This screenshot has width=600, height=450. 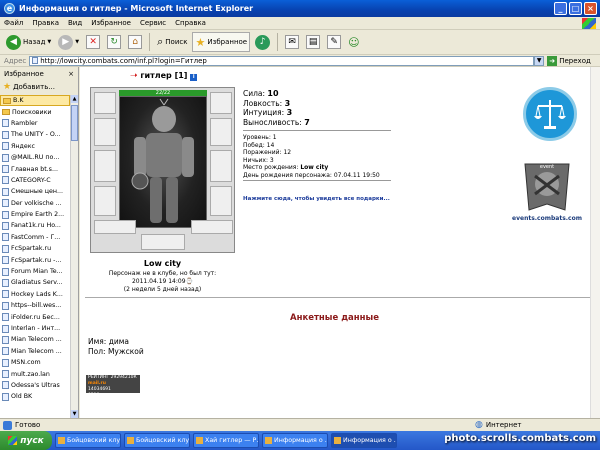 What do you see at coordinates (26, 440) in the screenshot?
I see `start-button: пуск` at bounding box center [26, 440].